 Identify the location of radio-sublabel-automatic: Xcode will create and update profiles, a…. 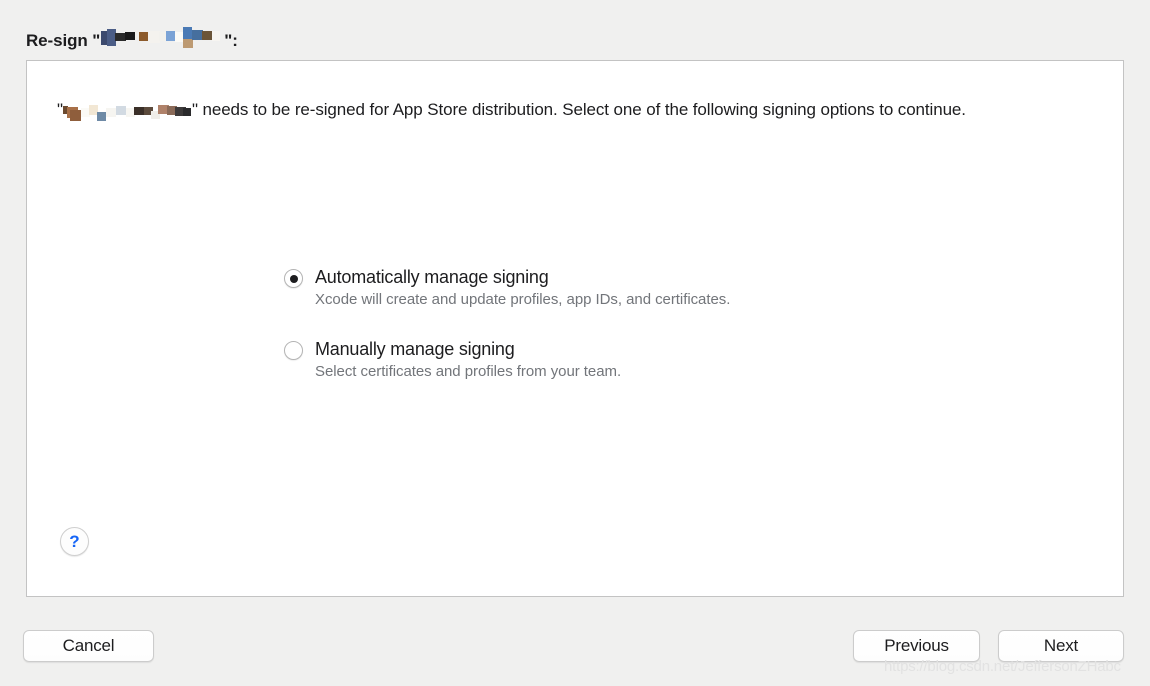
(523, 299).